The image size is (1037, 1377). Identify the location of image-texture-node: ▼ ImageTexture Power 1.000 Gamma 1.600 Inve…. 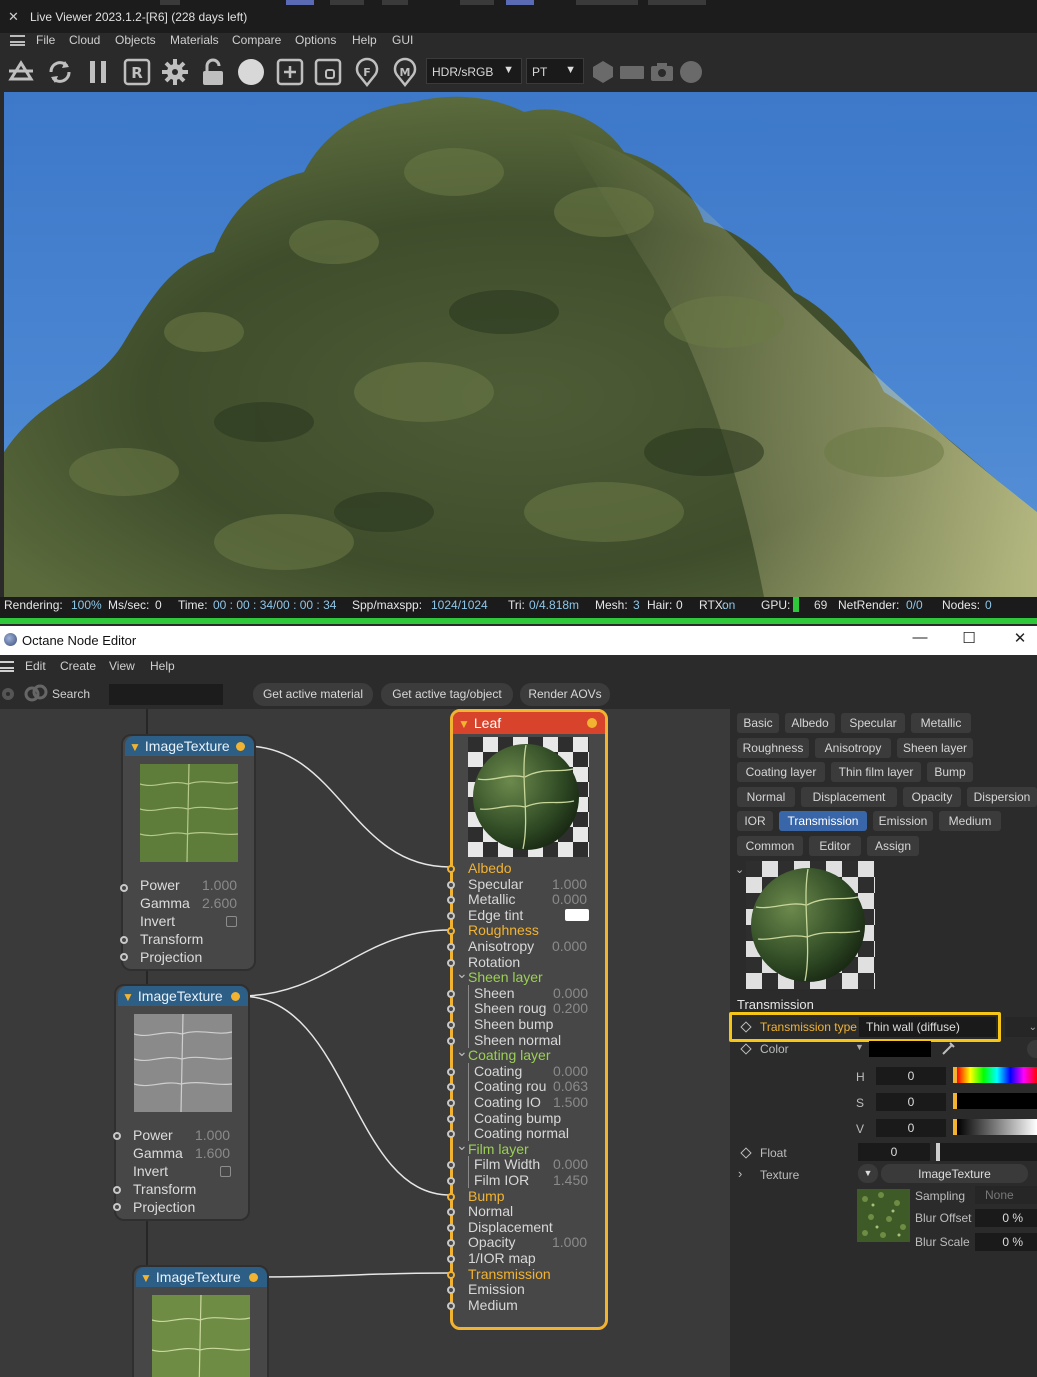
(181, 1102).